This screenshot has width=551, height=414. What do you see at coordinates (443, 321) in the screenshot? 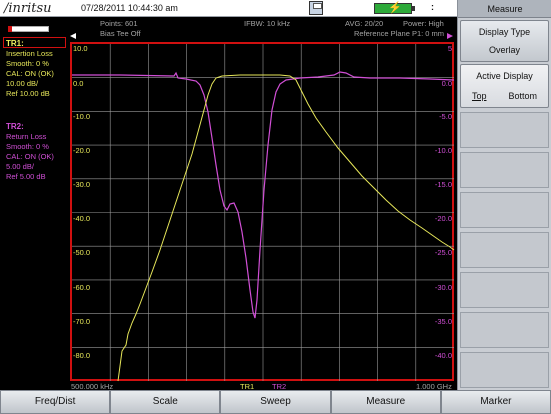
I see `tr2-tick-label: -35.0` at bounding box center [443, 321].